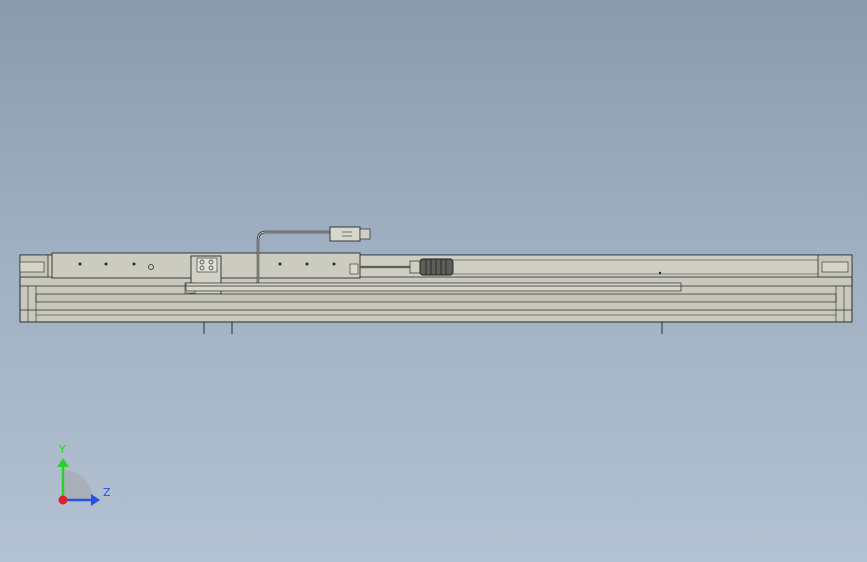 Image resolution: width=867 pixels, height=562 pixels. Describe the element at coordinates (63, 500) in the screenshot. I see `triad-x-axis` at that location.